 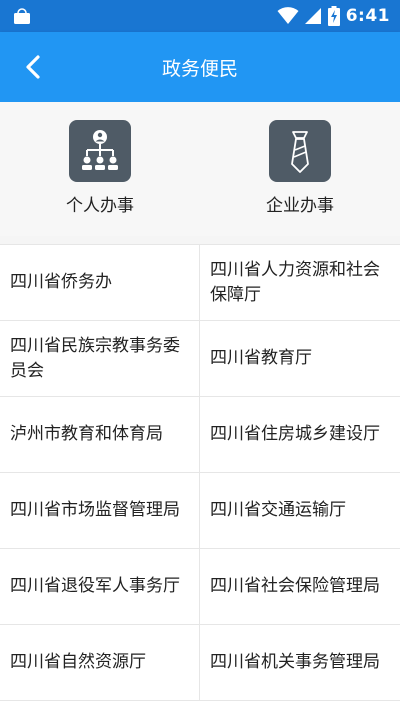 I want to click on tie-icon, so click(x=300, y=151).